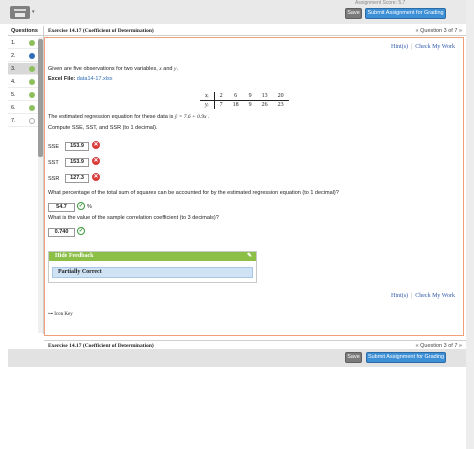 Image resolution: width=474 pixels, height=449 pixels. Describe the element at coordinates (152, 256) in the screenshot. I see `hide-feedback-toggle: Hide Feedback ✎` at that location.